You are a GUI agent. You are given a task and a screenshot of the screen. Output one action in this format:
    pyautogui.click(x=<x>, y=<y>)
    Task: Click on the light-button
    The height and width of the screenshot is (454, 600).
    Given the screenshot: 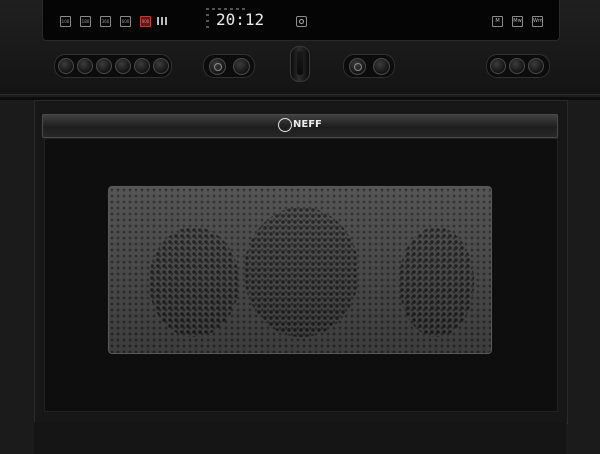 What is the action you would take?
    pyautogui.click(x=217, y=66)
    